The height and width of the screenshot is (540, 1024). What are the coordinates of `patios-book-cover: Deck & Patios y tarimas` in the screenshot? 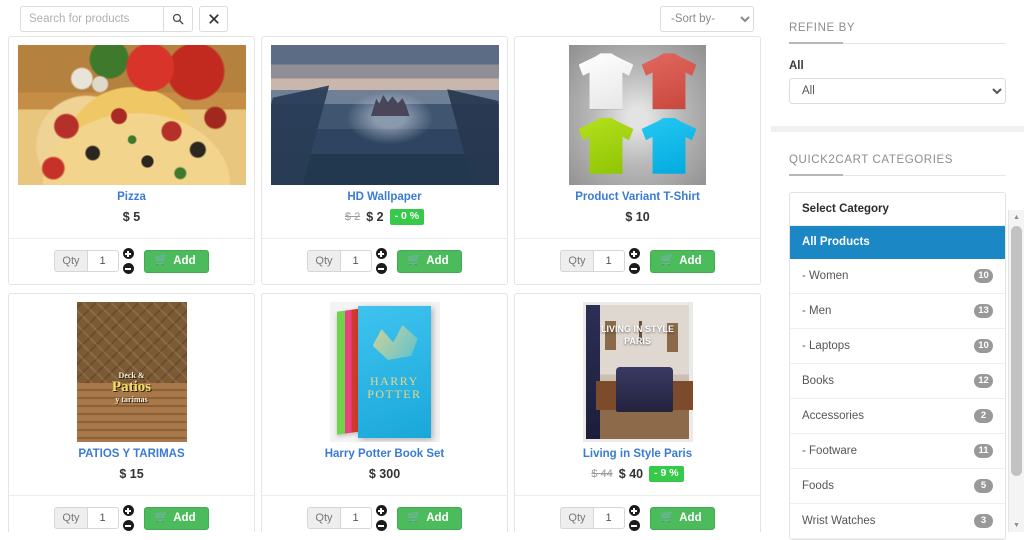 It's located at (131, 372).